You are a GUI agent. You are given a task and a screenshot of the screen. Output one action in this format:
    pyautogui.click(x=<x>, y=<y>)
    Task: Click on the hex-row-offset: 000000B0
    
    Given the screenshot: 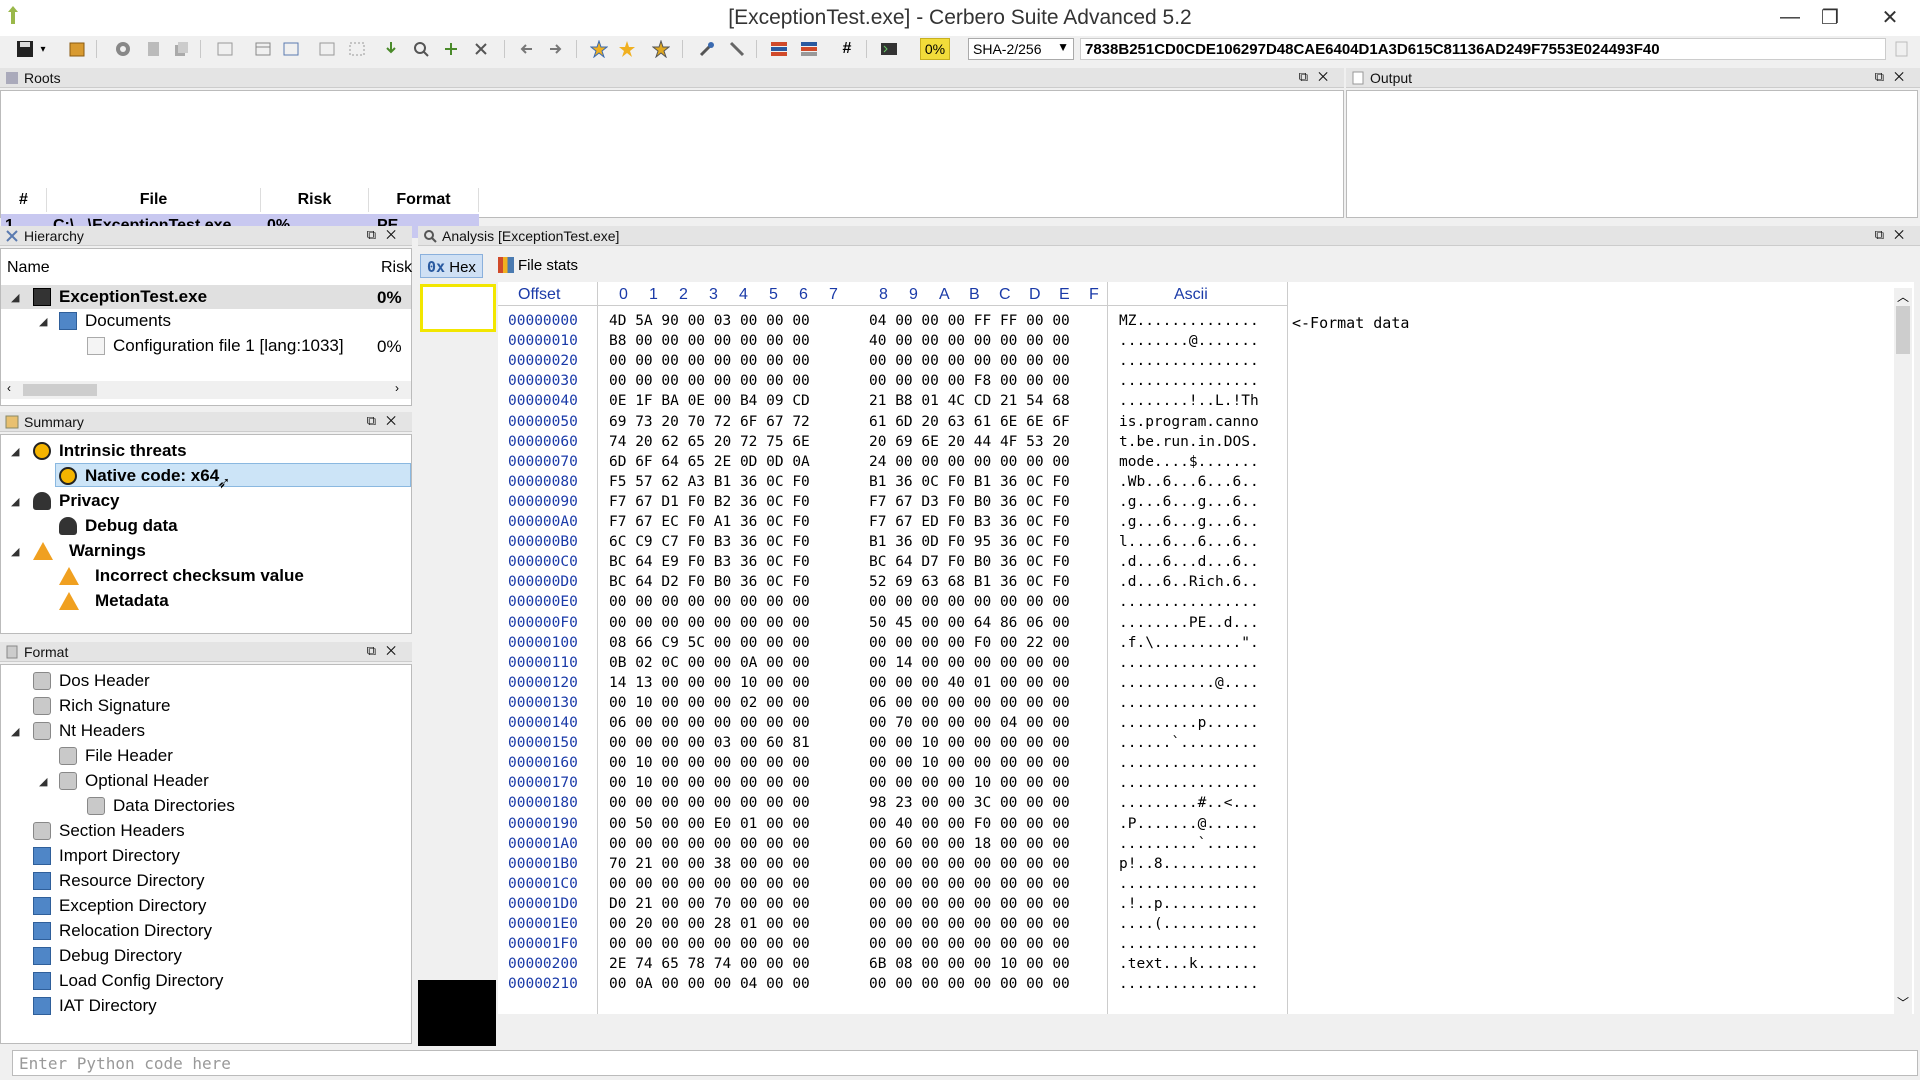 What is the action you would take?
    pyautogui.click(x=543, y=544)
    